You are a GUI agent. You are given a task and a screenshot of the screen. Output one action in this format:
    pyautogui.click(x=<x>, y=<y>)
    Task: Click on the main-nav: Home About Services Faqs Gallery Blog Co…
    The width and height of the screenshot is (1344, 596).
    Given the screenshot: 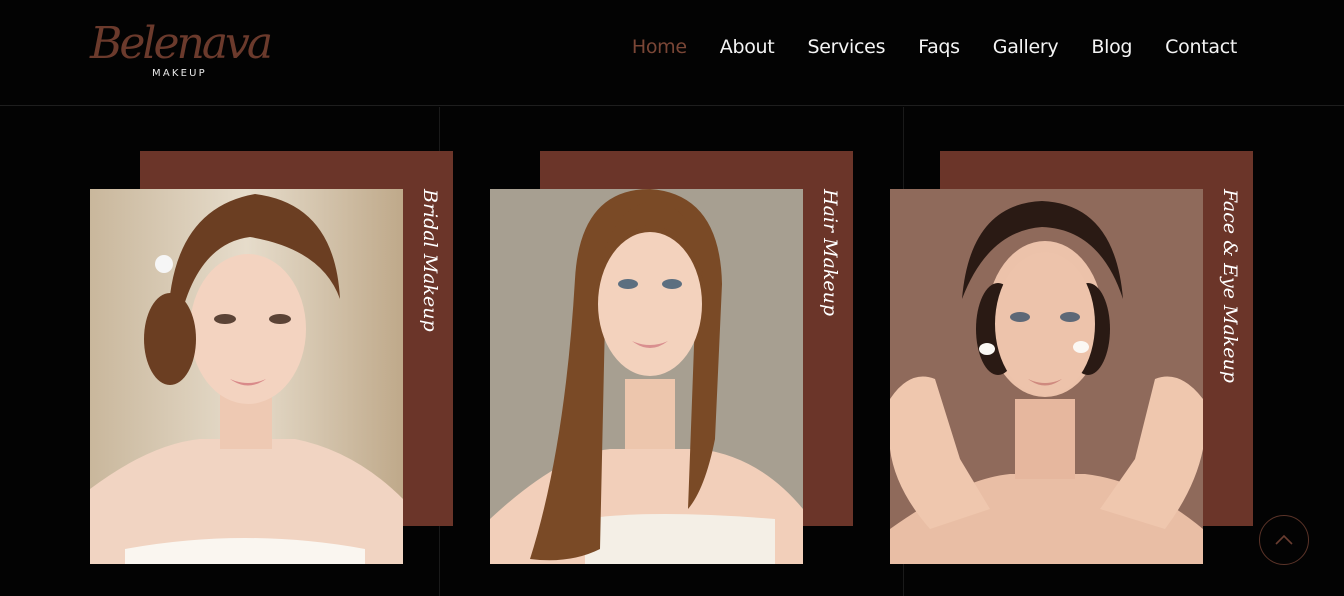 What is the action you would take?
    pyautogui.click(x=934, y=47)
    